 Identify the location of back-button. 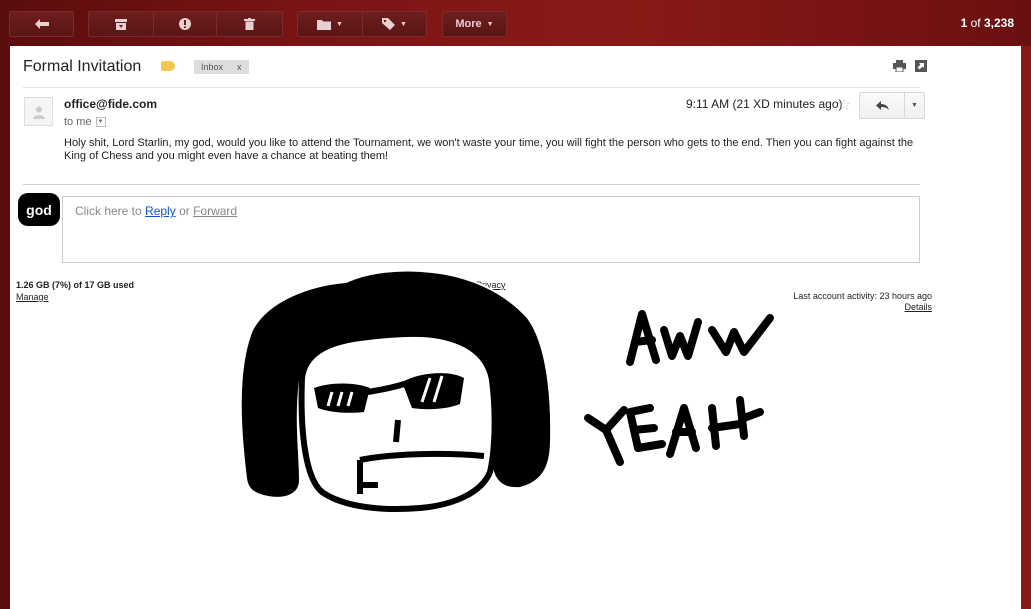
(41, 24).